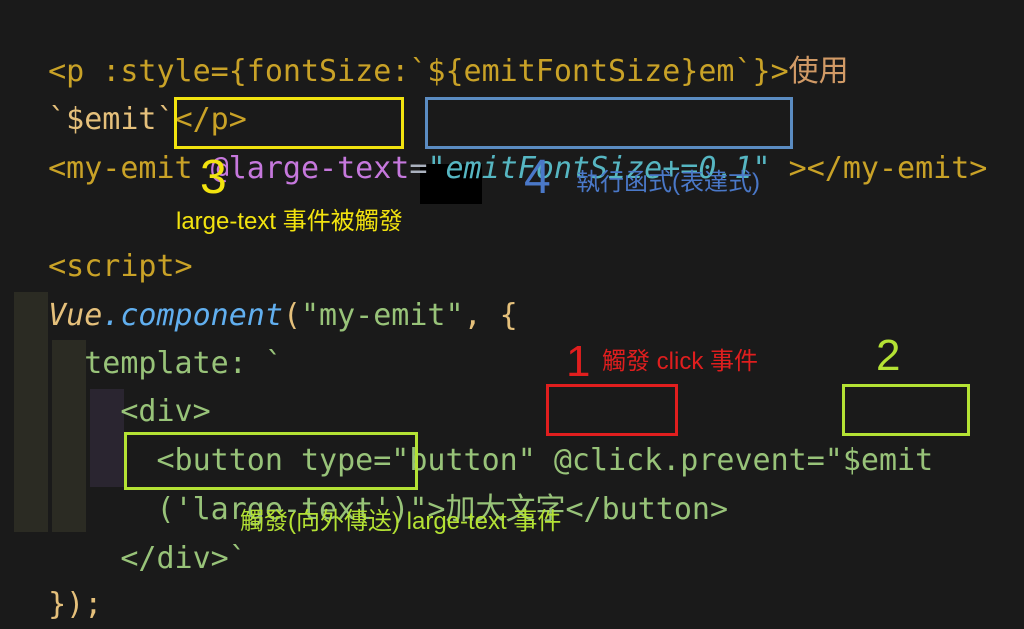 This screenshot has width=1024, height=629. Describe the element at coordinates (289, 221) in the screenshot. I see `annotation-text-3: large-text 事件被觸發` at that location.